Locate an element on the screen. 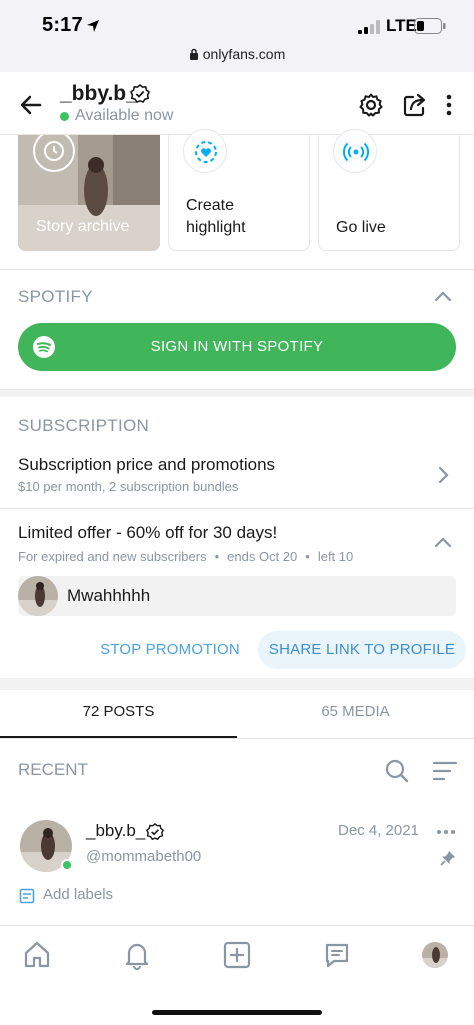 Image resolution: width=474 pixels, height=1025 pixels. offer-ends: ends Oct 20 is located at coordinates (262, 556).